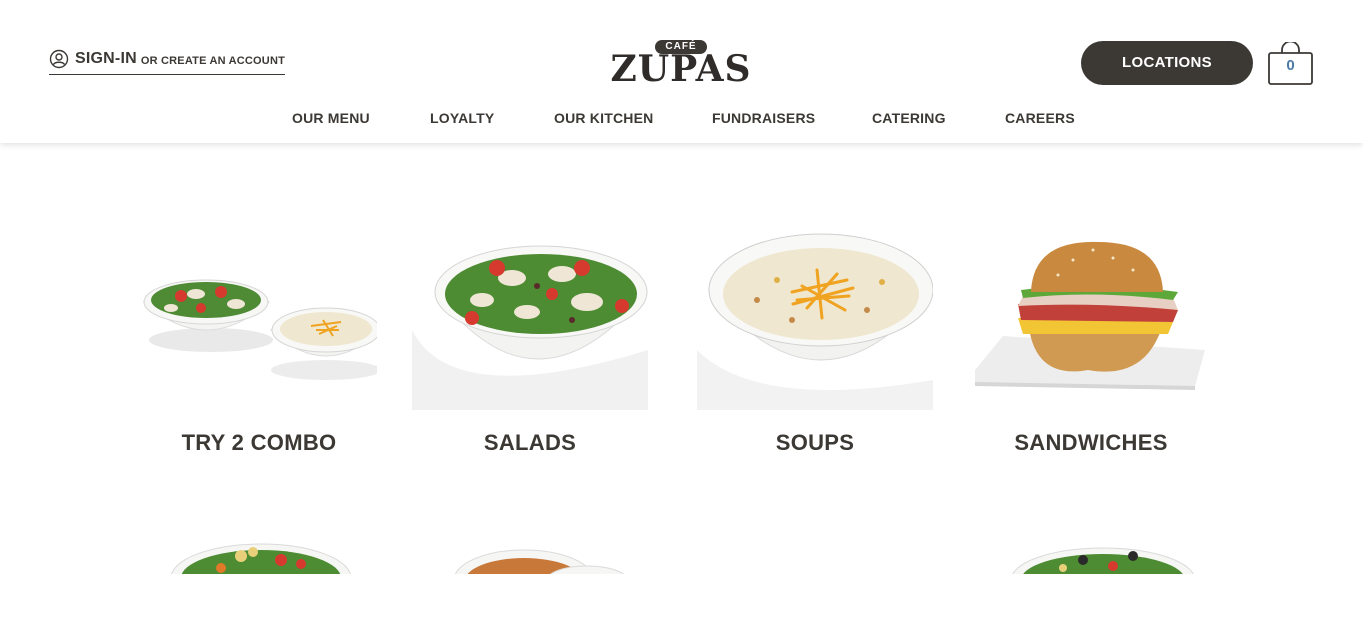 The width and height of the screenshot is (1363, 618). I want to click on nav-our-menu: OUR MENU, so click(331, 118).